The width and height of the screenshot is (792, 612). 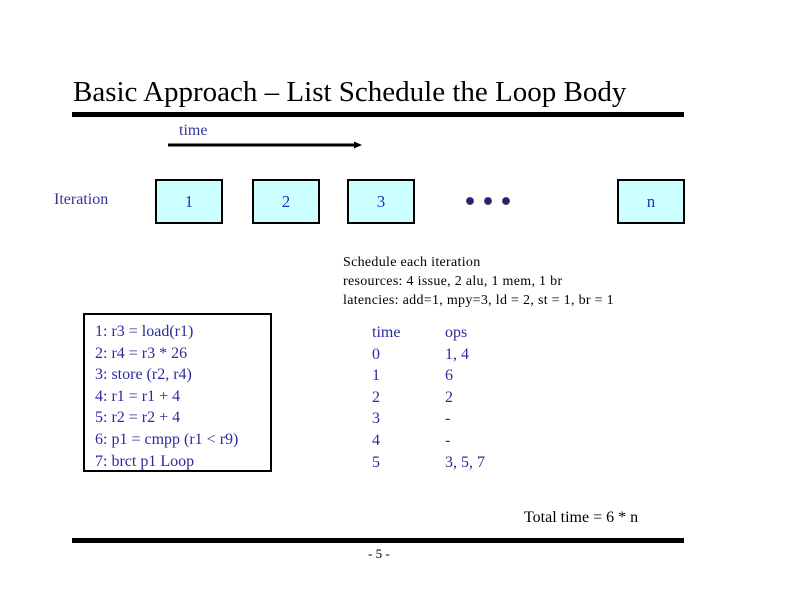 I want to click on title-underline-divider, so click(x=378, y=114).